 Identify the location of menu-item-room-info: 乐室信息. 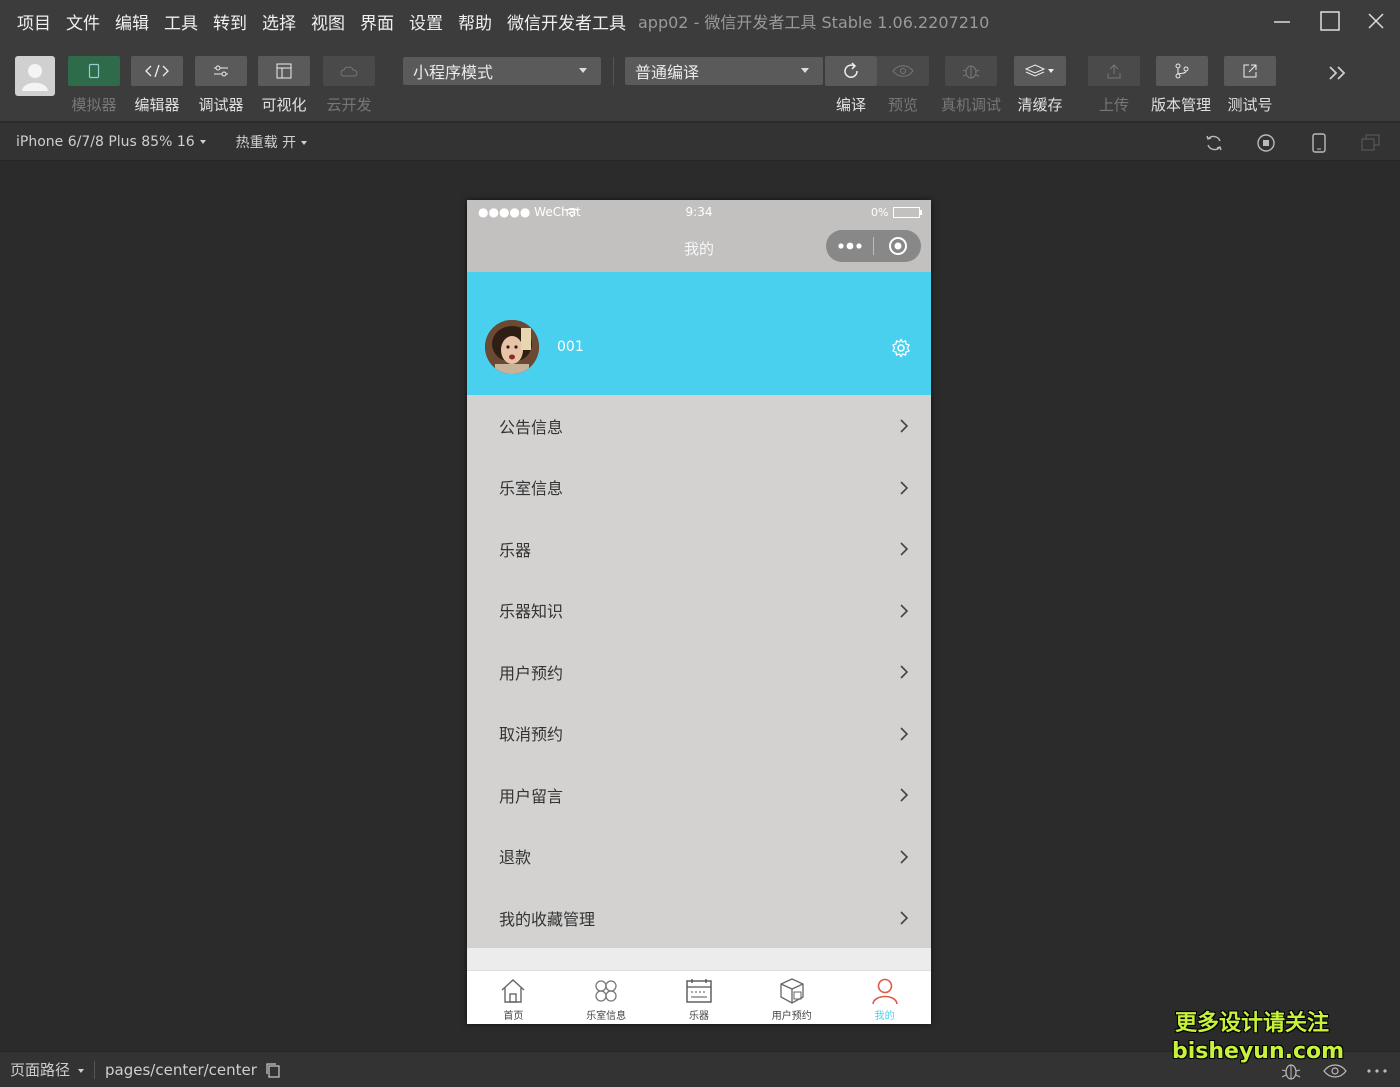
(699, 488).